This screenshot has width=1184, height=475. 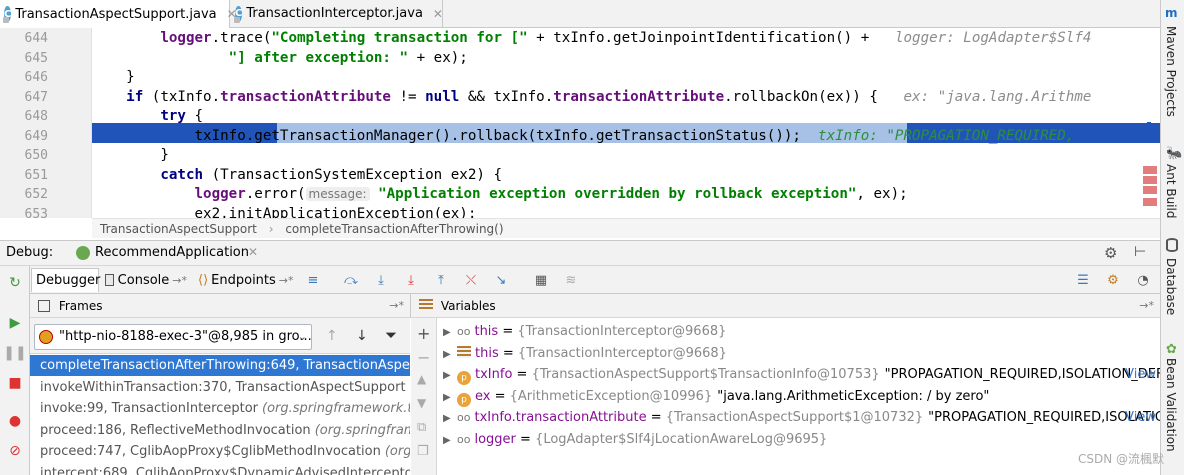 What do you see at coordinates (280, 59) in the screenshot?
I see `code-line: "] after exception: " + ex);` at bounding box center [280, 59].